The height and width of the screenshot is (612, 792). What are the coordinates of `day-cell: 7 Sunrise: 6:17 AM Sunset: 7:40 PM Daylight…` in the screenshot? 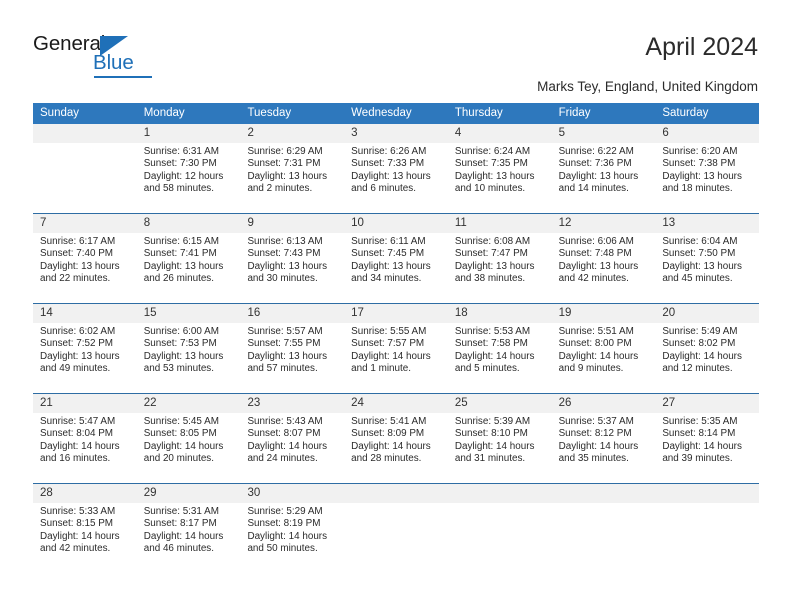 It's located at (85, 258).